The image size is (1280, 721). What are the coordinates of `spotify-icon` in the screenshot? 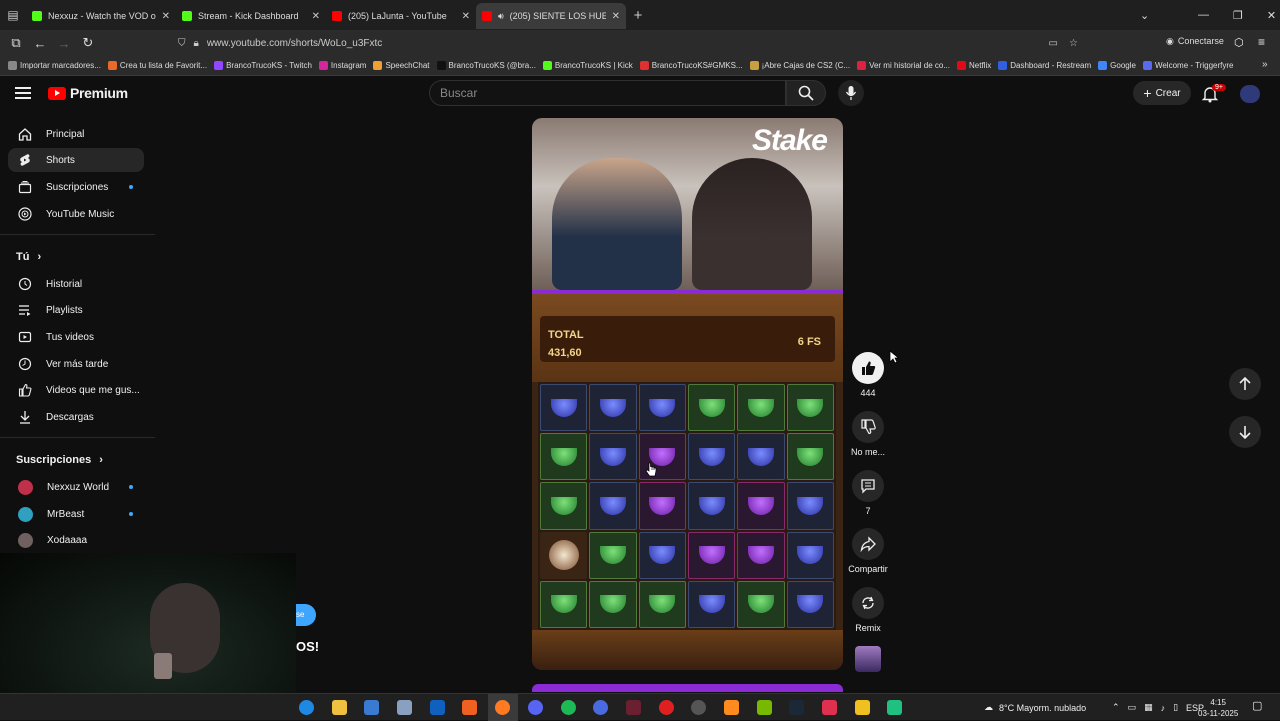 It's located at (568, 707).